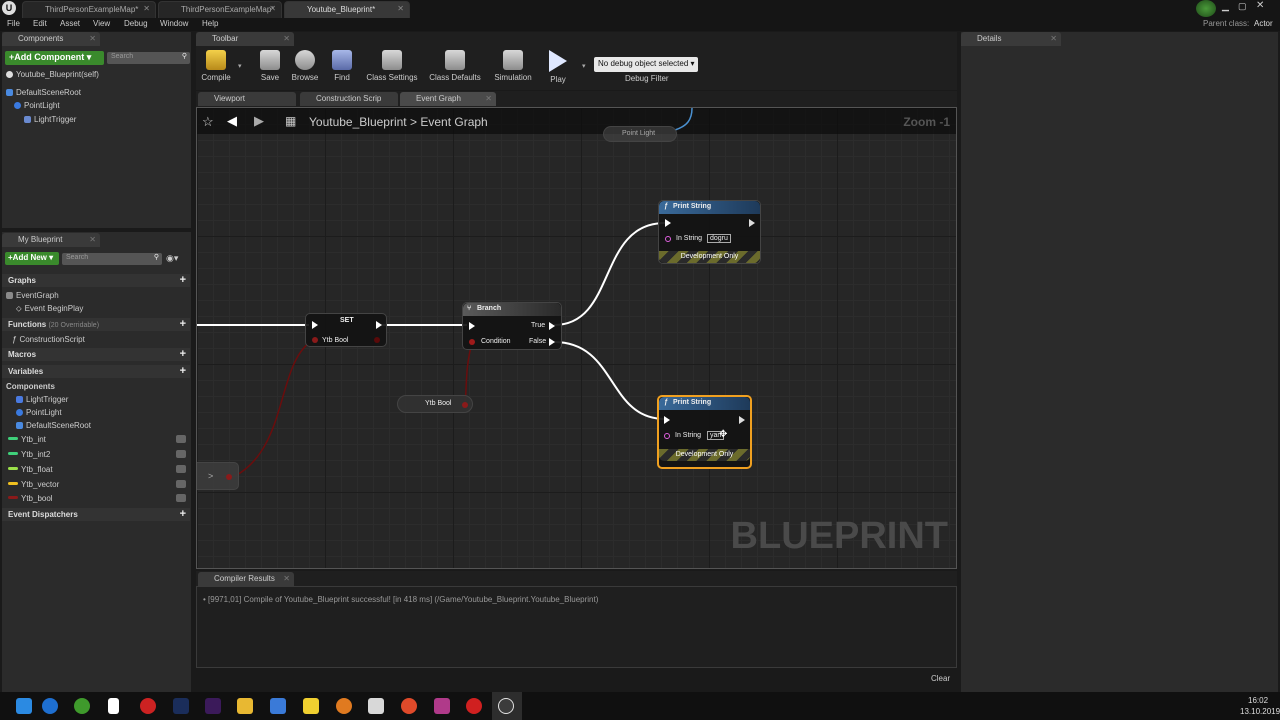 This screenshot has width=1280, height=720. What do you see at coordinates (646, 64) in the screenshot?
I see `debug-object-select: No debug object selected ▾` at bounding box center [646, 64].